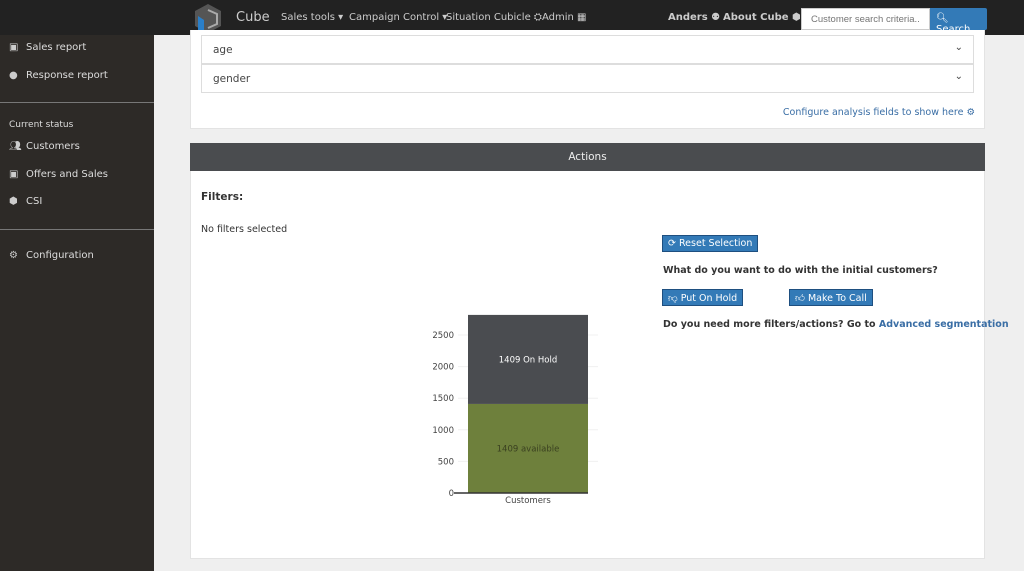 The width and height of the screenshot is (1024, 571). Describe the element at coordinates (232, 79) in the screenshot. I see `field-label: gender` at that location.